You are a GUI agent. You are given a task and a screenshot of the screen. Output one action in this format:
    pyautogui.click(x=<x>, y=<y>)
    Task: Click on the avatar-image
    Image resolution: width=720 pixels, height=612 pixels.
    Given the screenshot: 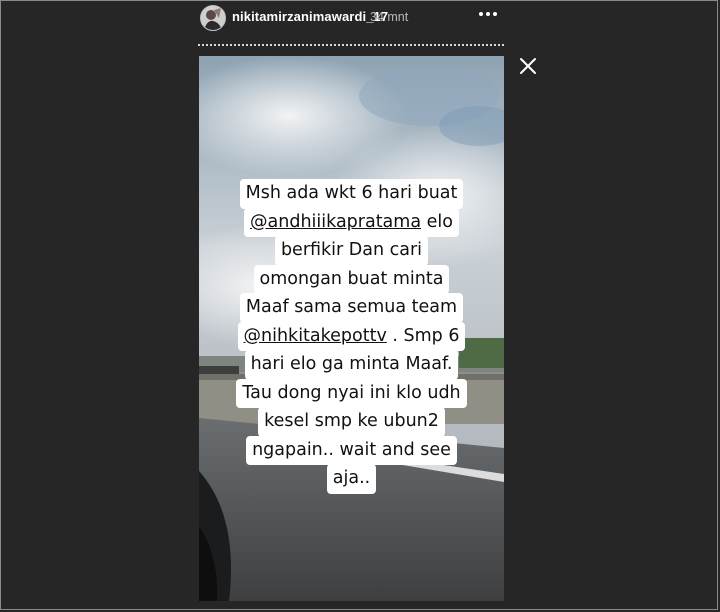 What is the action you would take?
    pyautogui.click(x=213, y=18)
    